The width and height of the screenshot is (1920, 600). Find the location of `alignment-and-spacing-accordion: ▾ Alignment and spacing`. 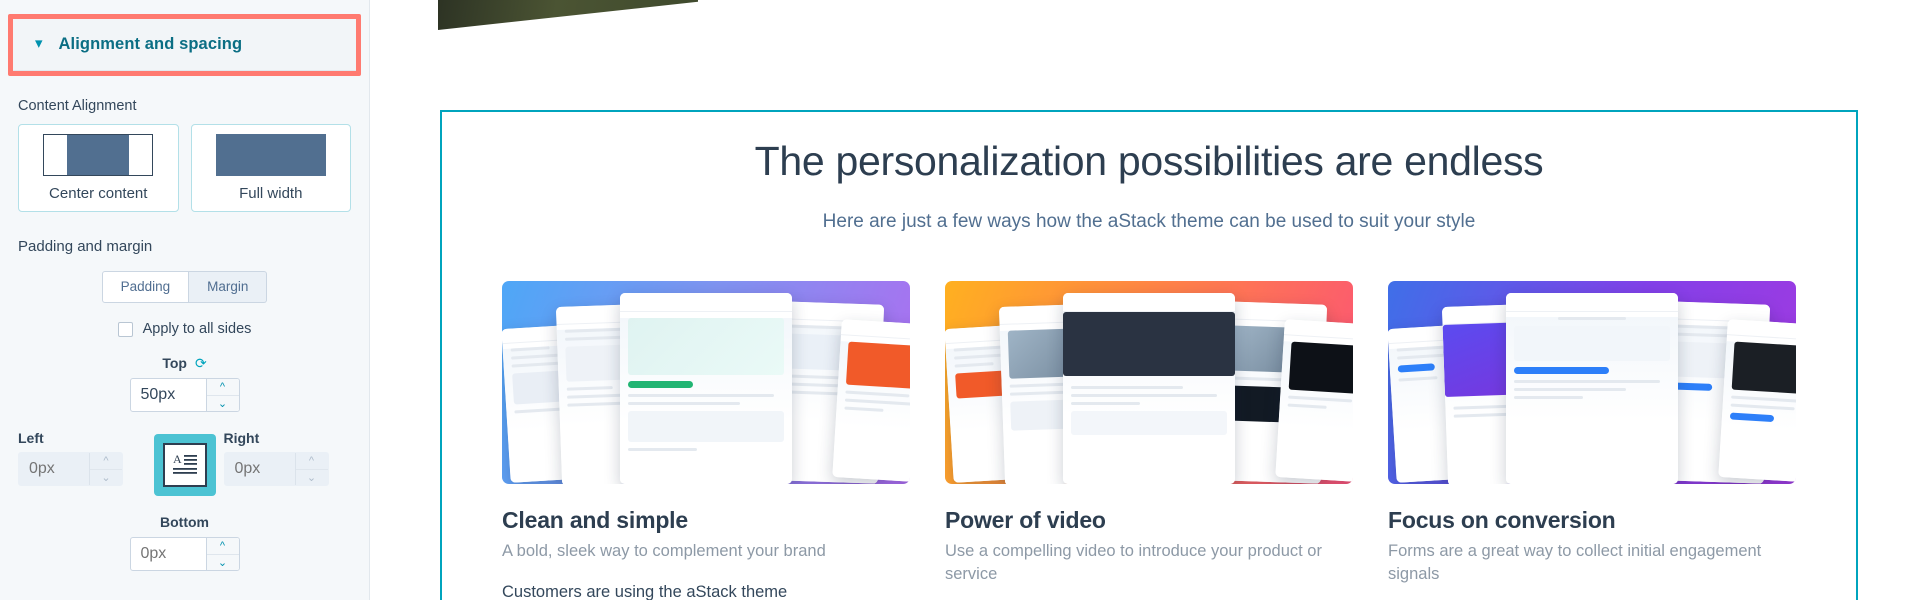

alignment-and-spacing-accordion: ▾ Alignment and spacing is located at coordinates (184, 45).